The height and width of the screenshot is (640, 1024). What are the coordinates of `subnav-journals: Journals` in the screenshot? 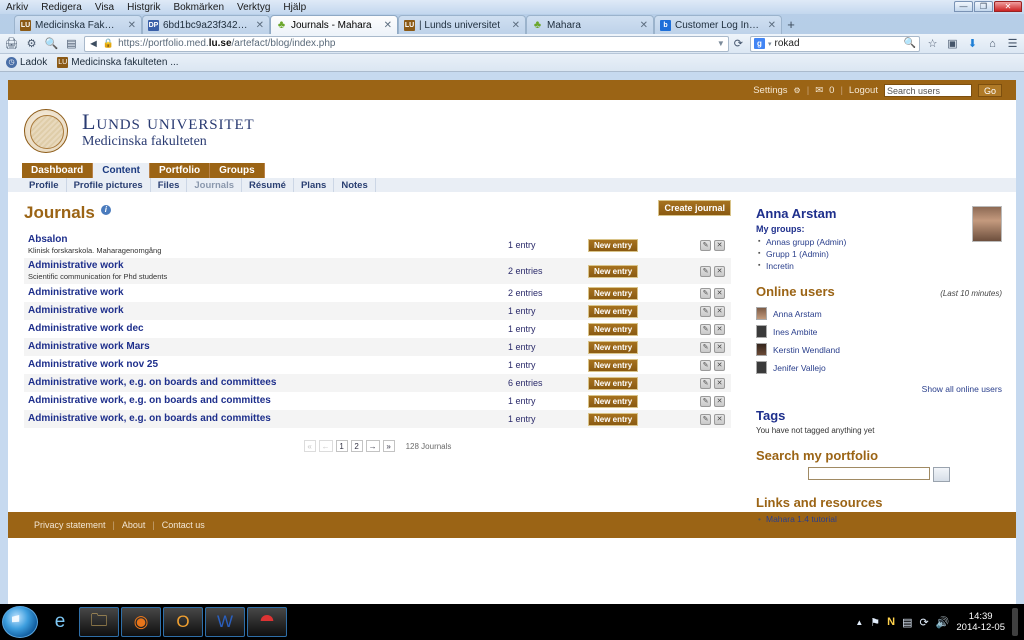 It's located at (214, 185).